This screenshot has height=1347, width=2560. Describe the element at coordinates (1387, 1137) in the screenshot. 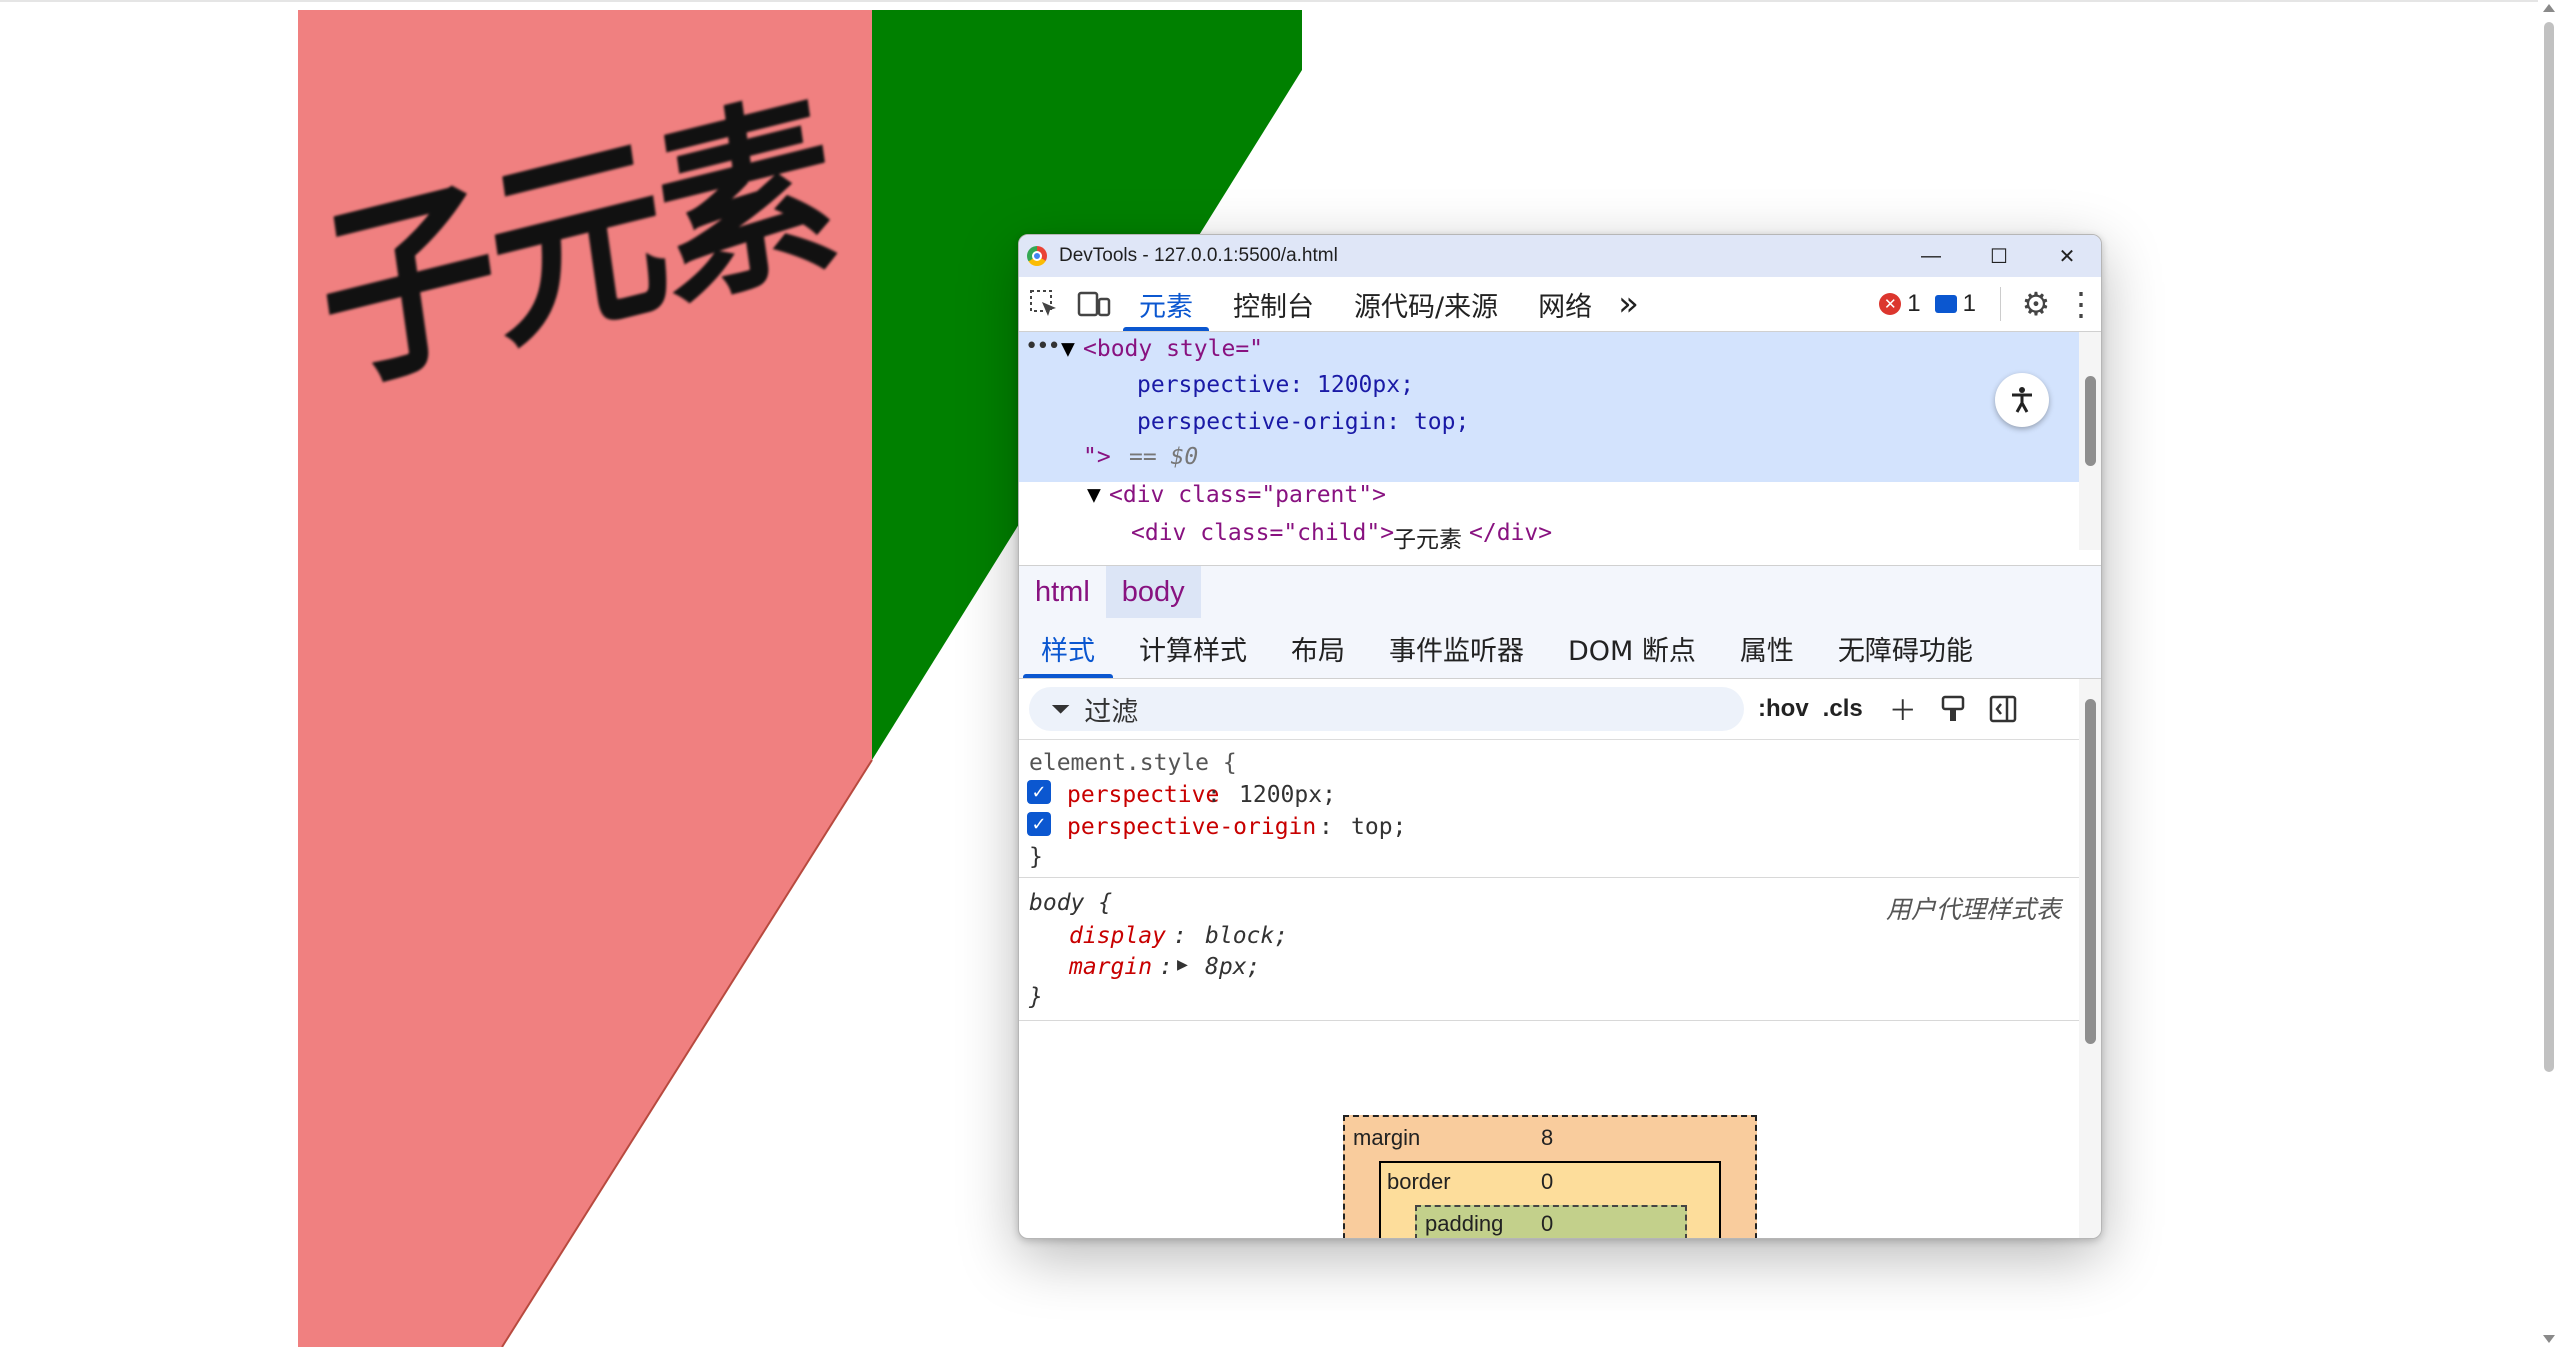

I see `box-model-margin-label: margin` at that location.